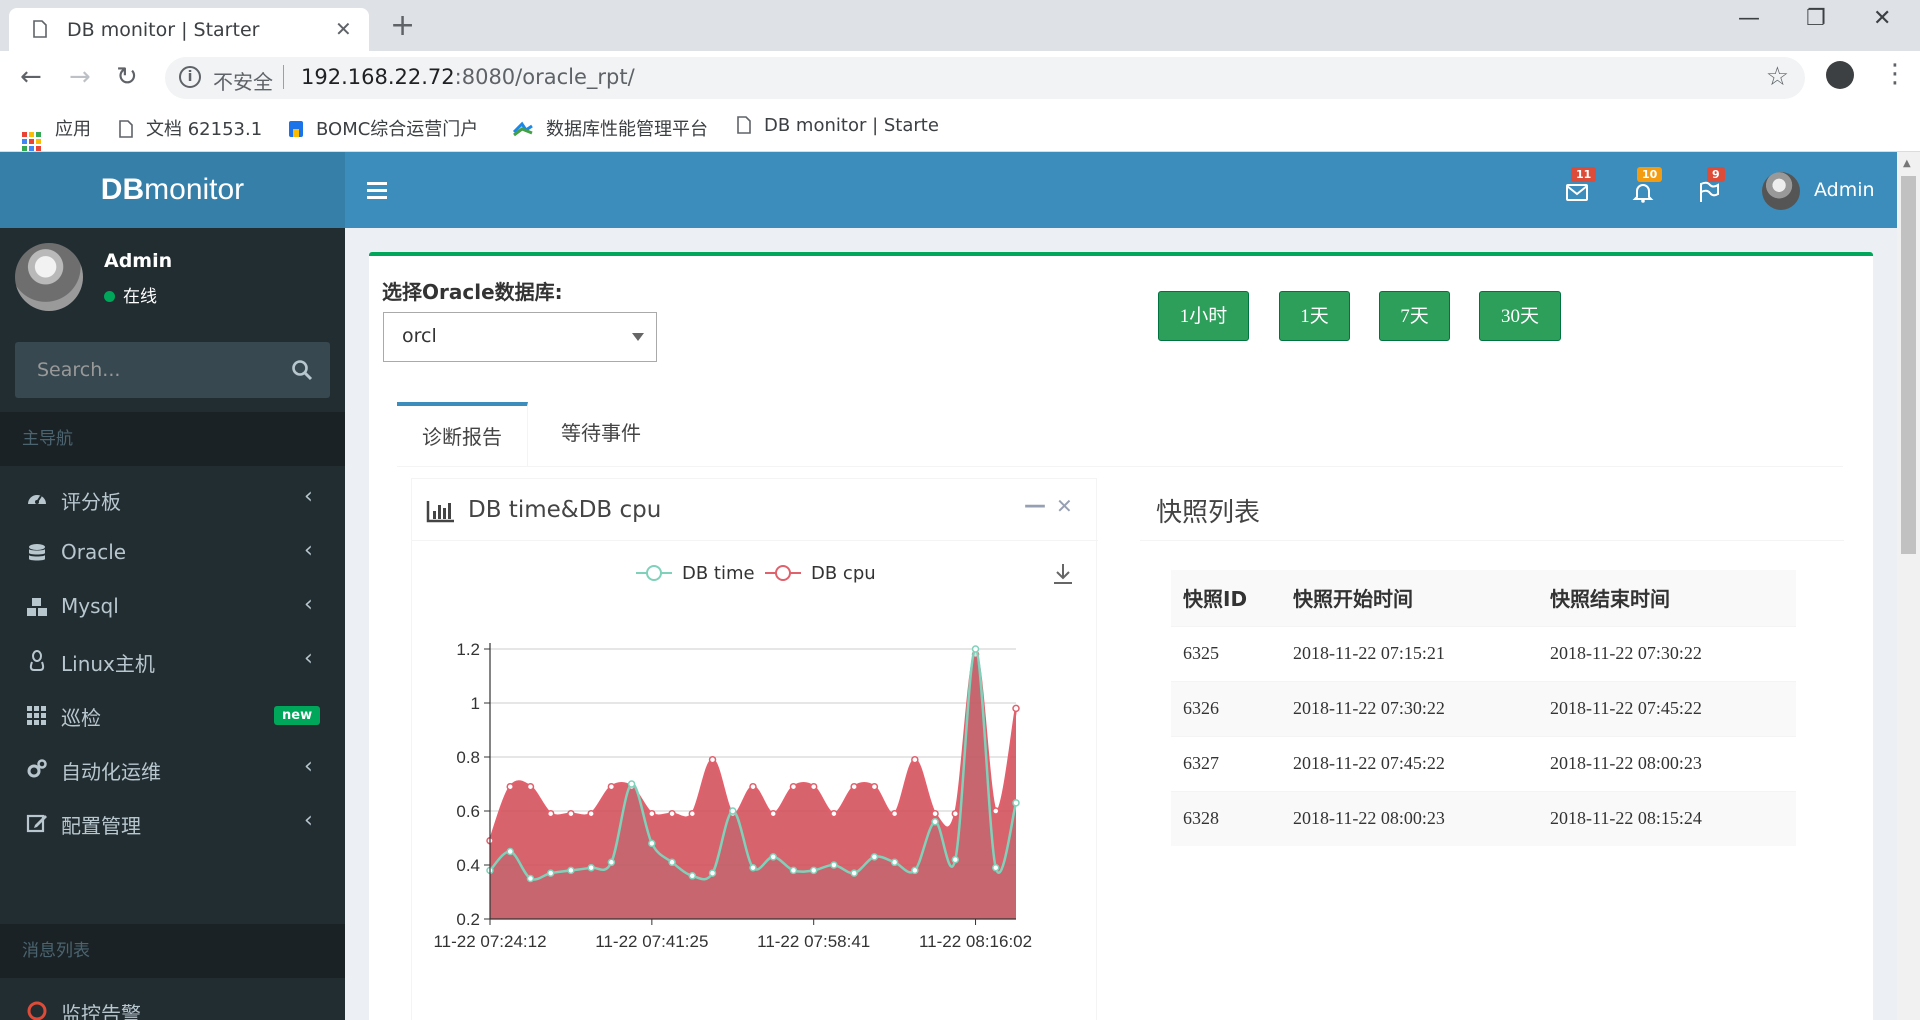  I want to click on bookmark-dbmonitor: DB monitor | Starte, so click(837, 125).